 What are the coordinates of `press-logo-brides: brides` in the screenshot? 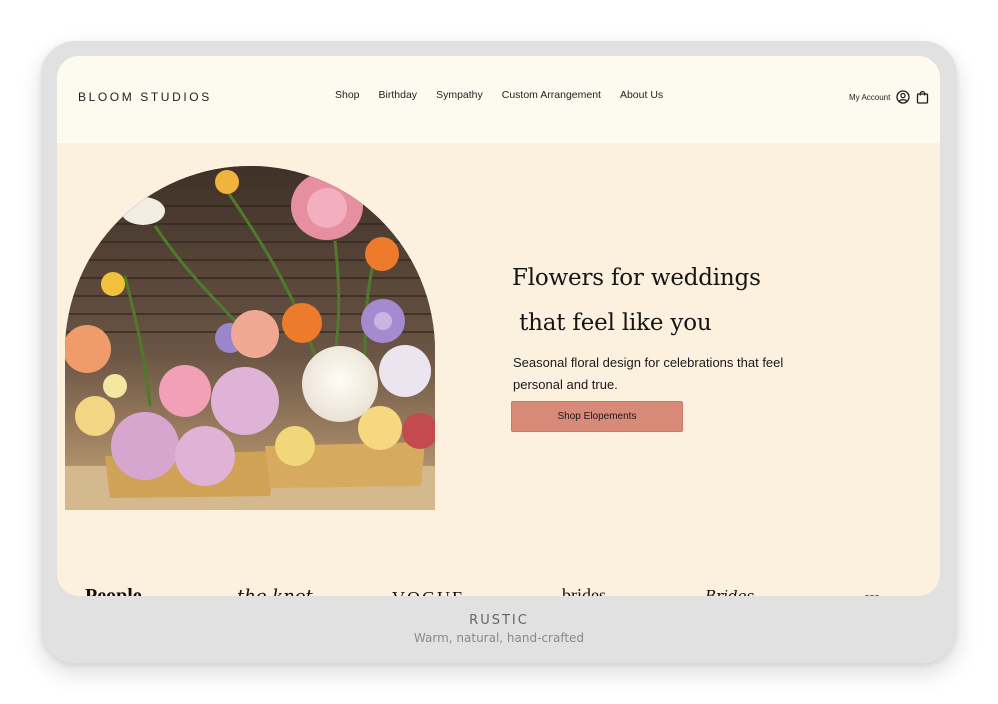 It's located at (584, 590).